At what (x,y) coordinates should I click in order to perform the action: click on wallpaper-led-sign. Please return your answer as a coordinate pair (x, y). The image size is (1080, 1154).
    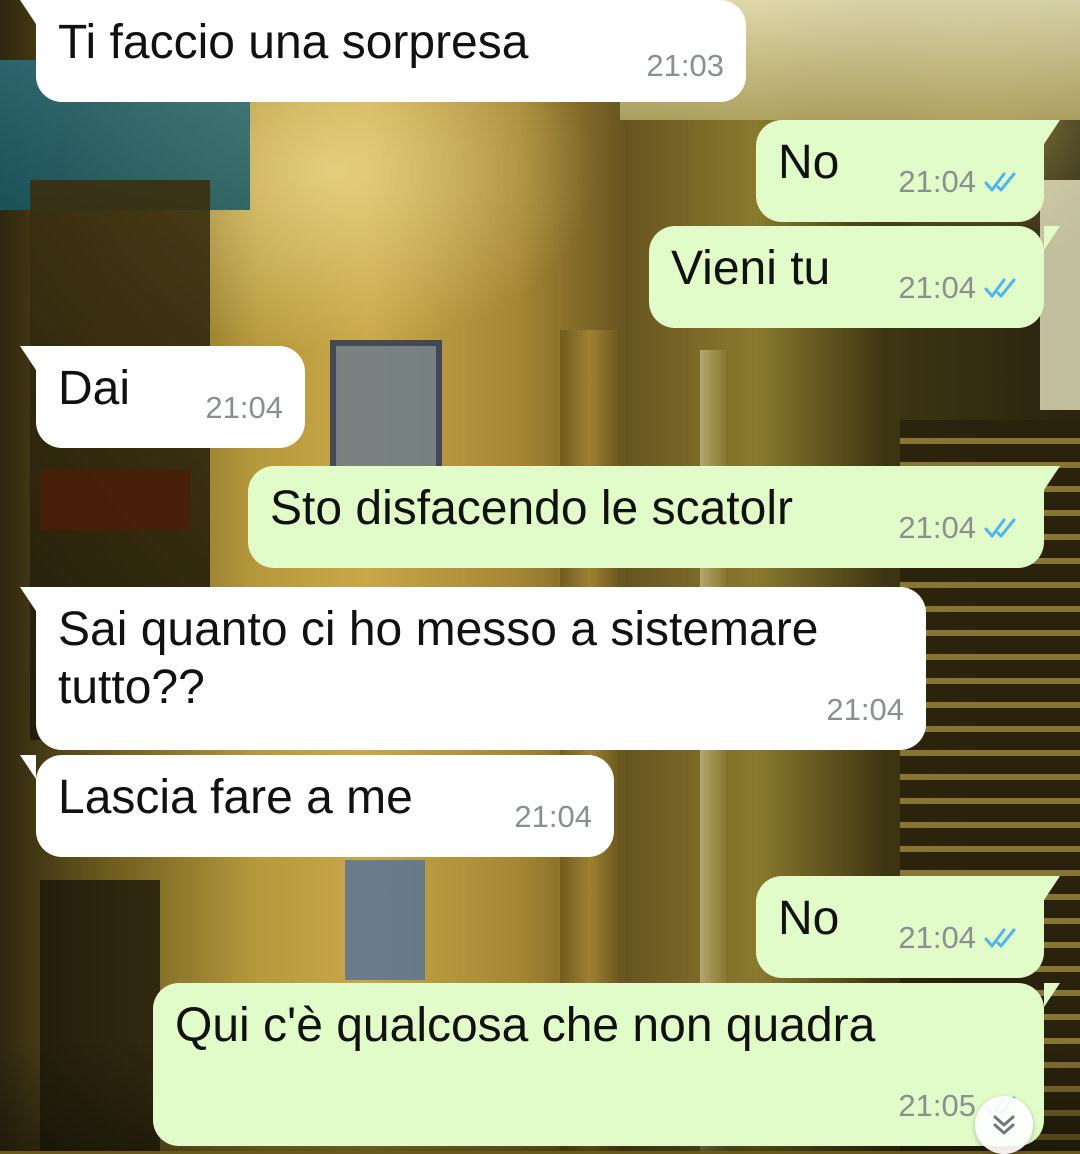
    Looking at the image, I should click on (115, 500).